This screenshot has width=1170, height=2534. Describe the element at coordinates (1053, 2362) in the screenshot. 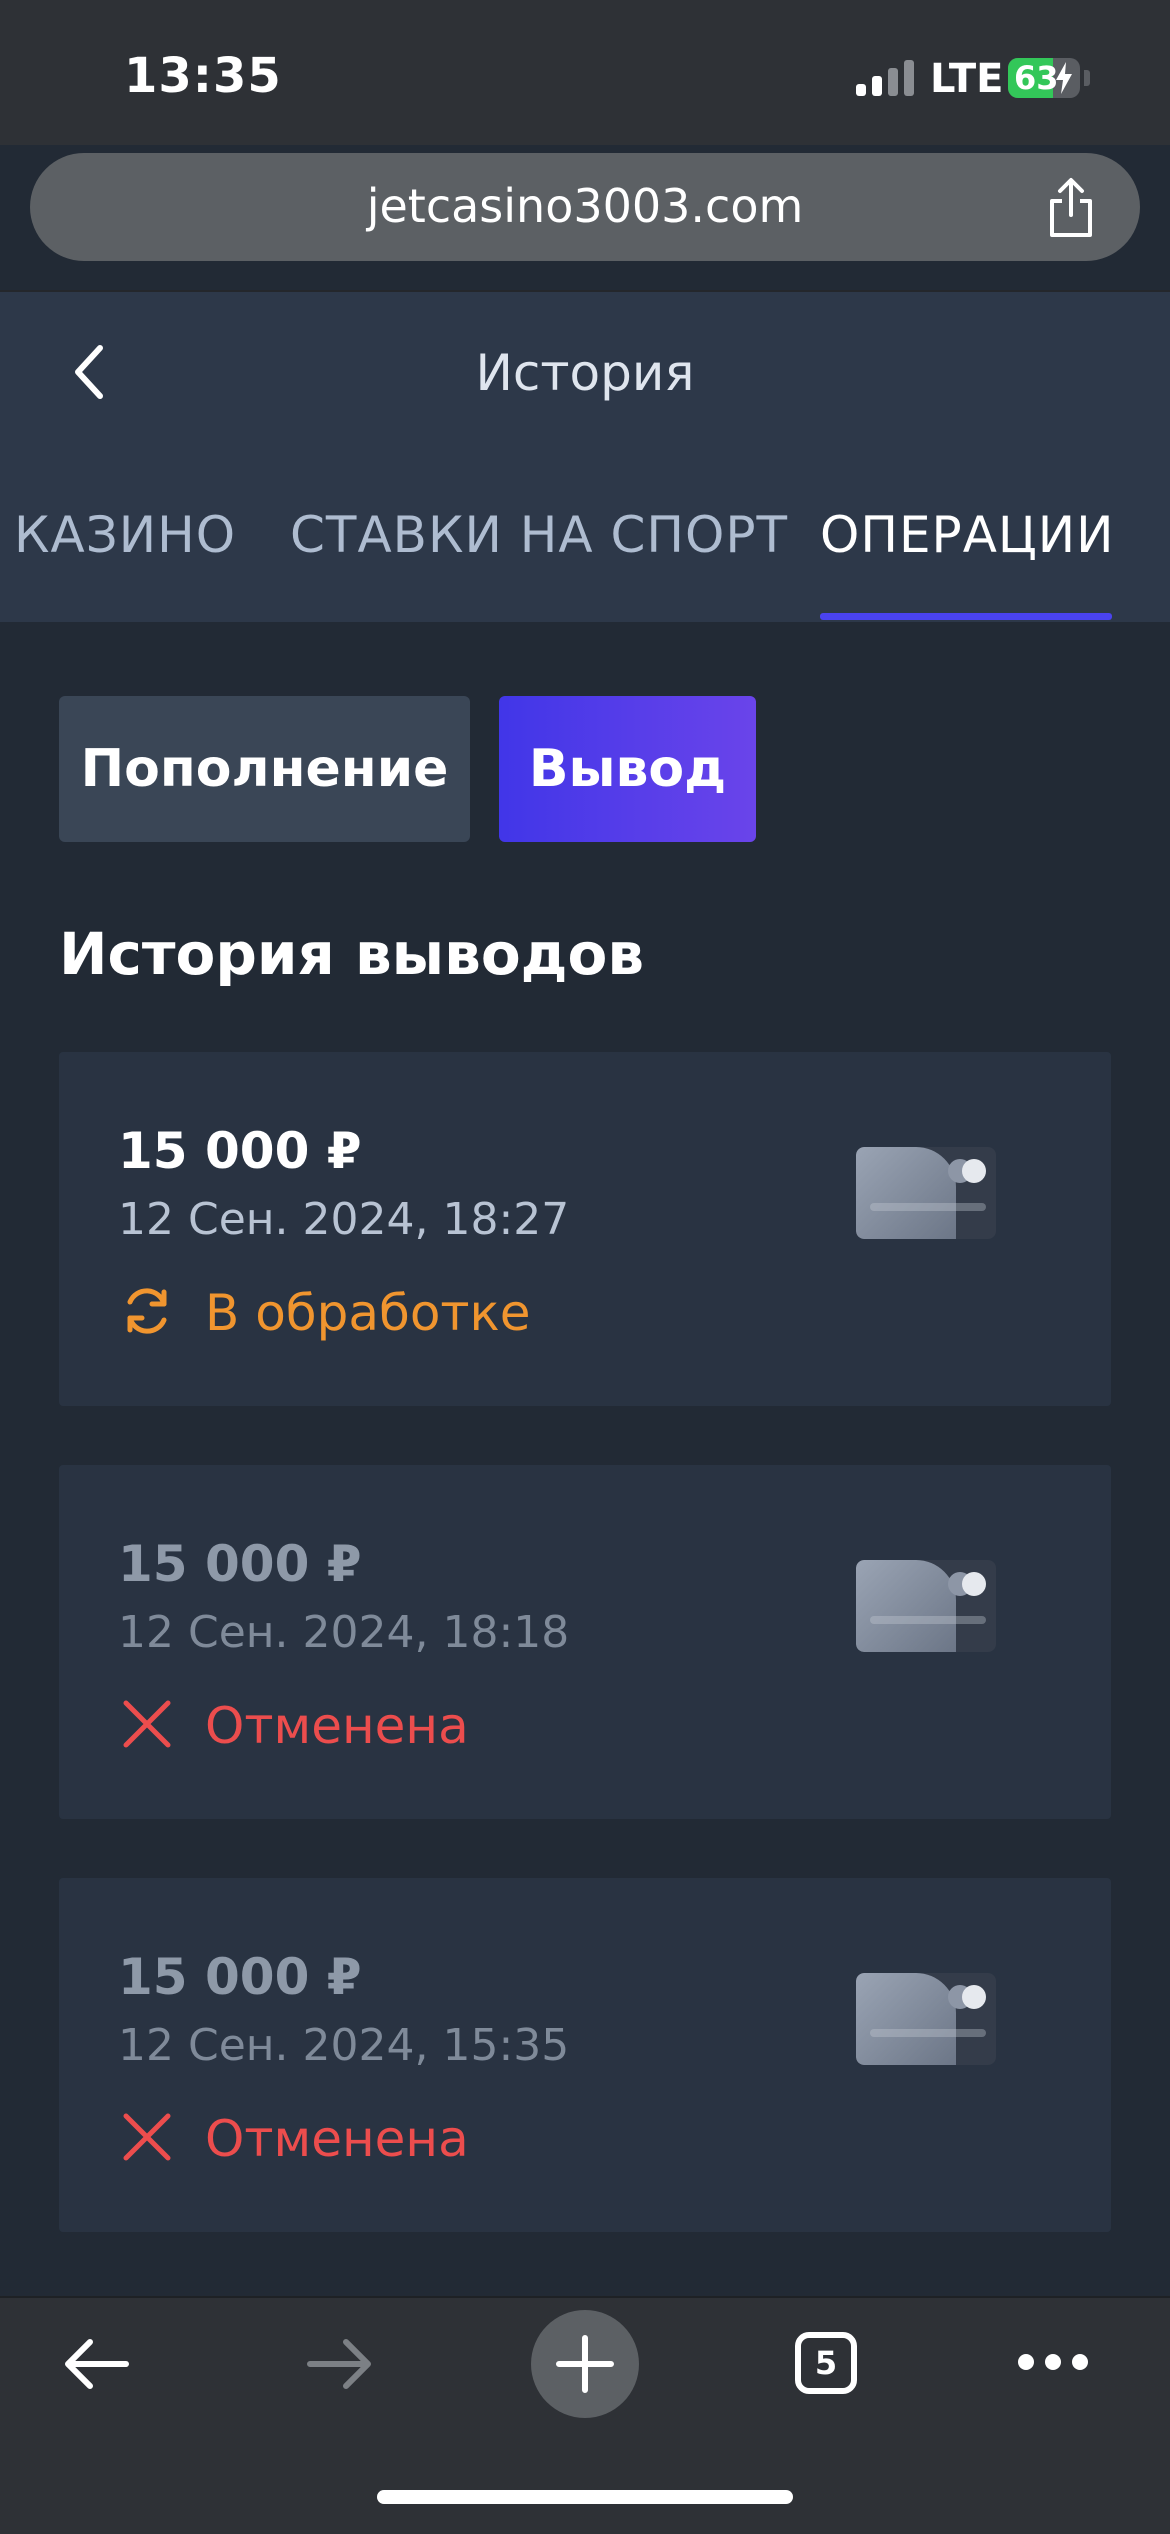

I see `more-icon` at that location.